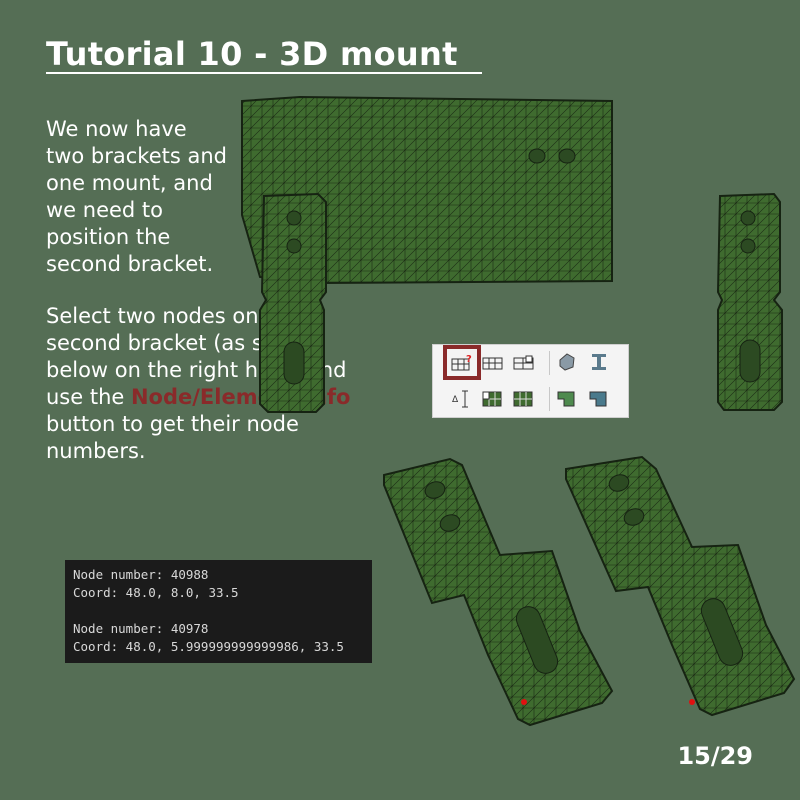  Describe the element at coordinates (680, 586) in the screenshot. I see `bracket-iso-right-mesh` at that location.